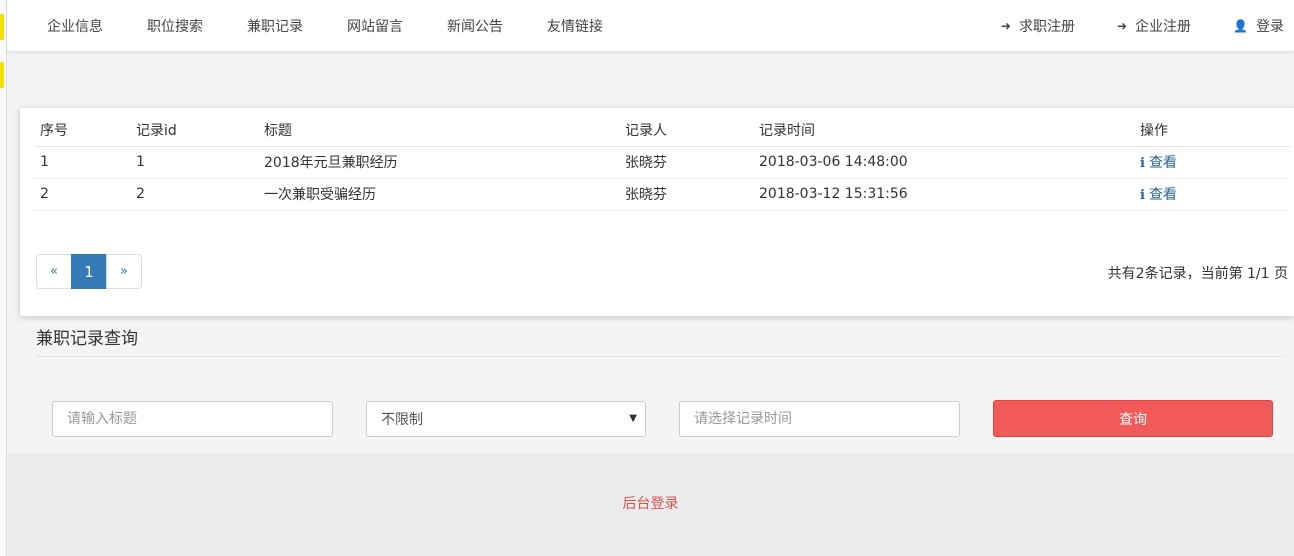 The width and height of the screenshot is (1294, 556). Describe the element at coordinates (3, 278) in the screenshot. I see `left-edge-bar` at that location.